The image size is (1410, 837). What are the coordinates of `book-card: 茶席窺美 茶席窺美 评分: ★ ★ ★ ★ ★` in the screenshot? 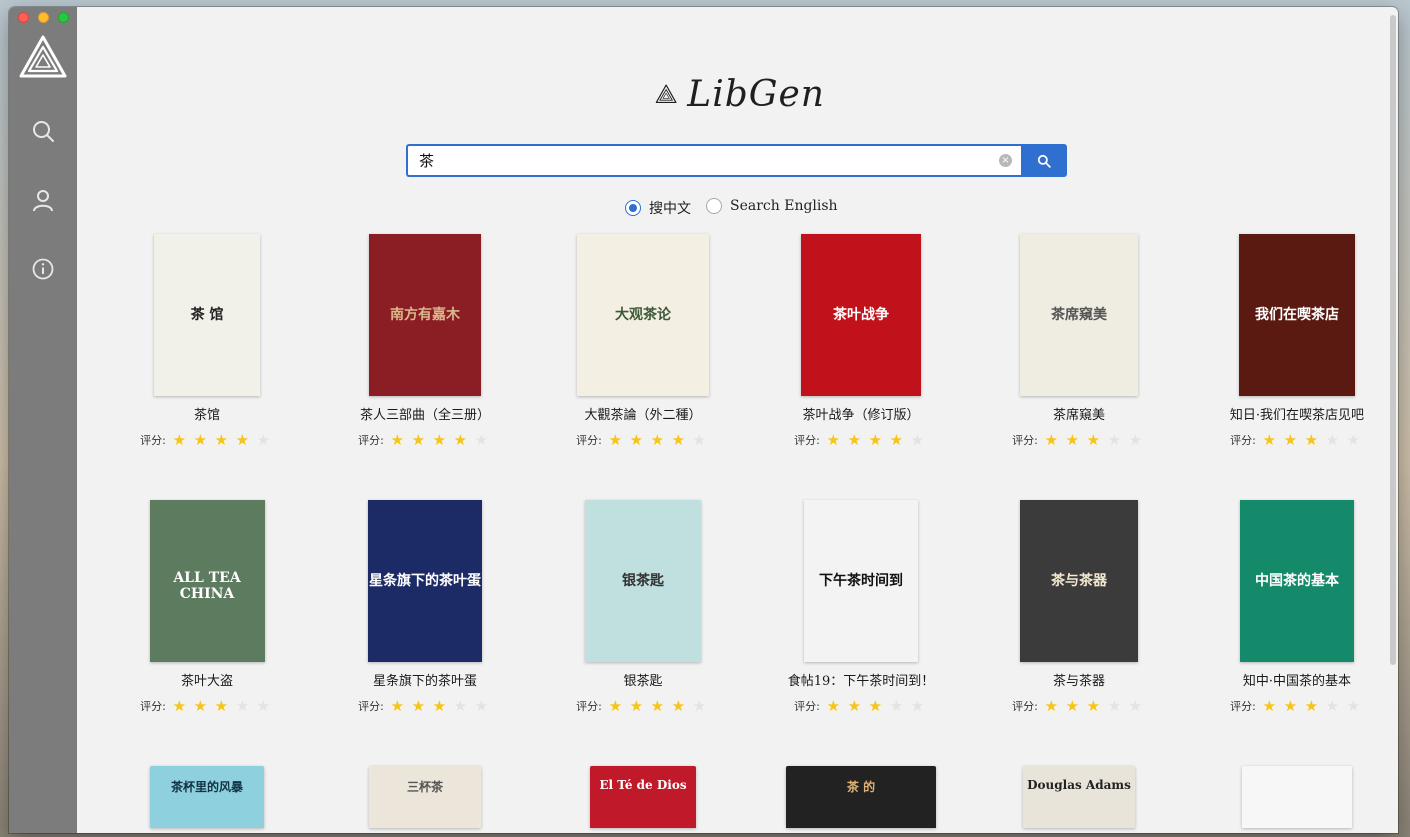 It's located at (1079, 341).